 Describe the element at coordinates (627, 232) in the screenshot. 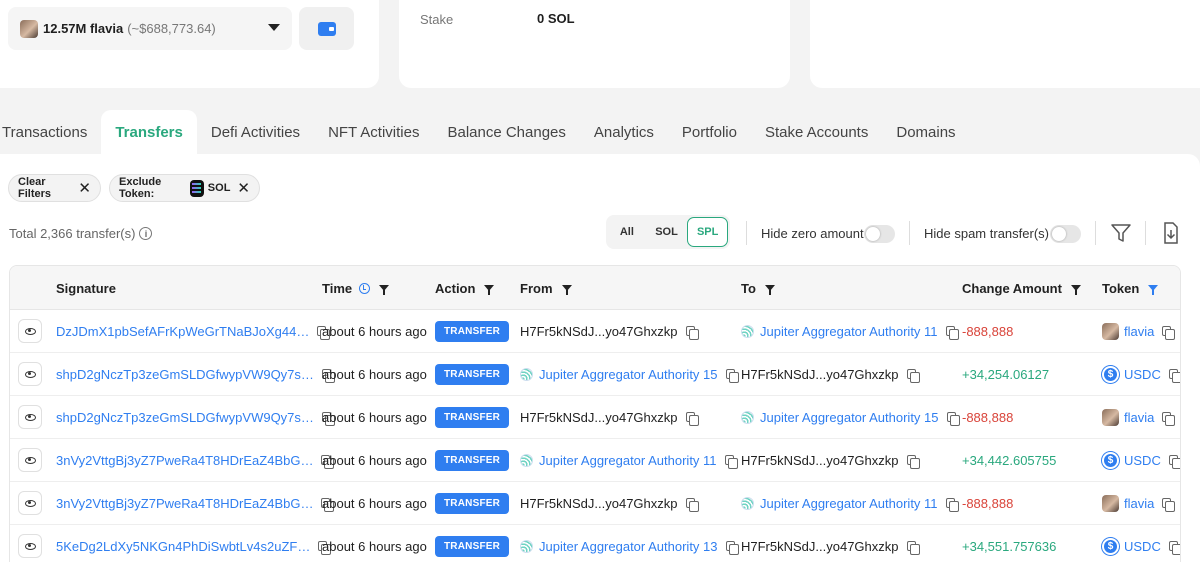

I see `segment-all: All` at that location.